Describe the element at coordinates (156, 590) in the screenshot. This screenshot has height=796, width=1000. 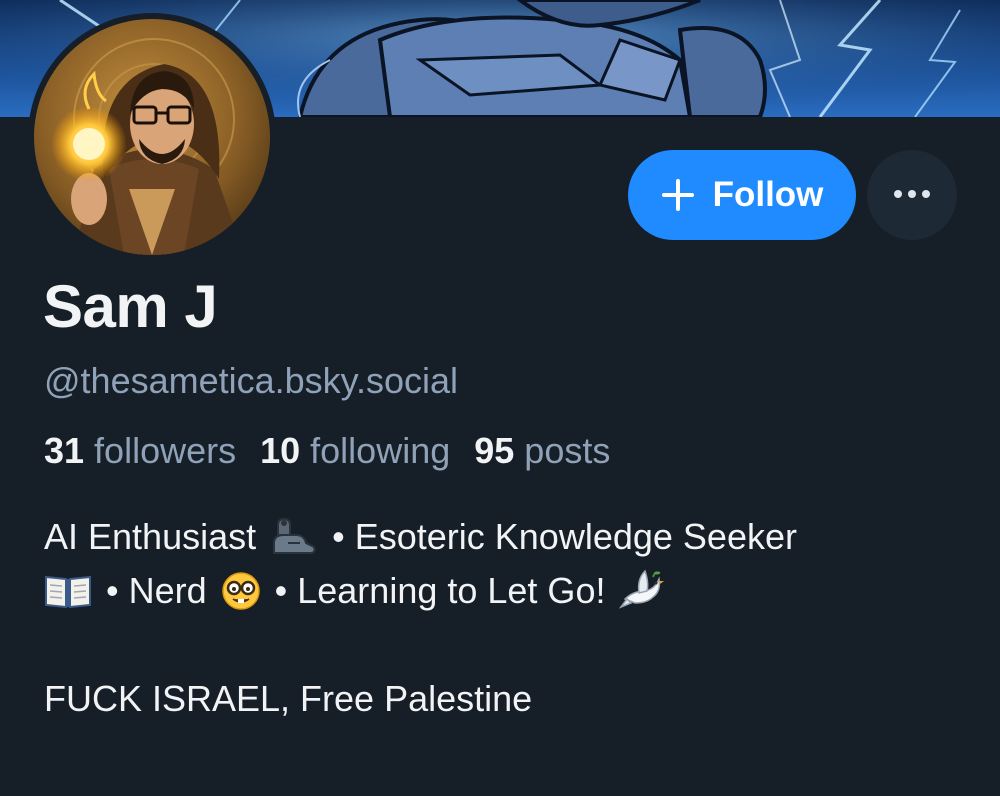
I see `bio-text: • Nerd` at that location.